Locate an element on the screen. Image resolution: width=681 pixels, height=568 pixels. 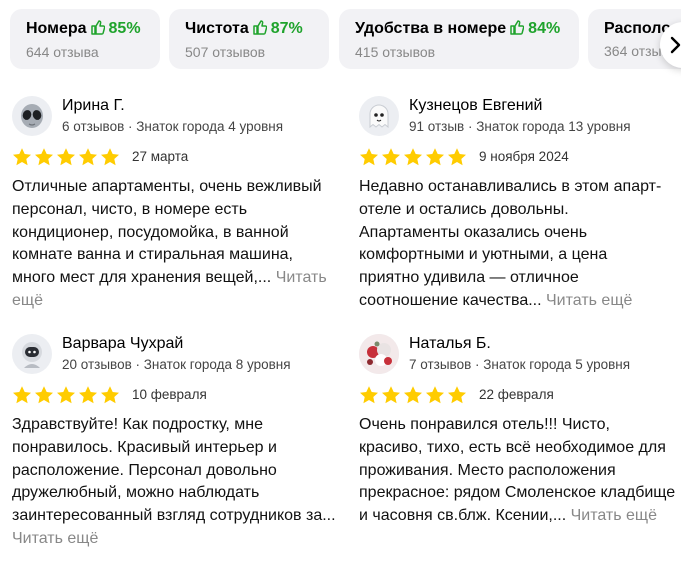
review-author: Ирина Г. is located at coordinates (93, 106).